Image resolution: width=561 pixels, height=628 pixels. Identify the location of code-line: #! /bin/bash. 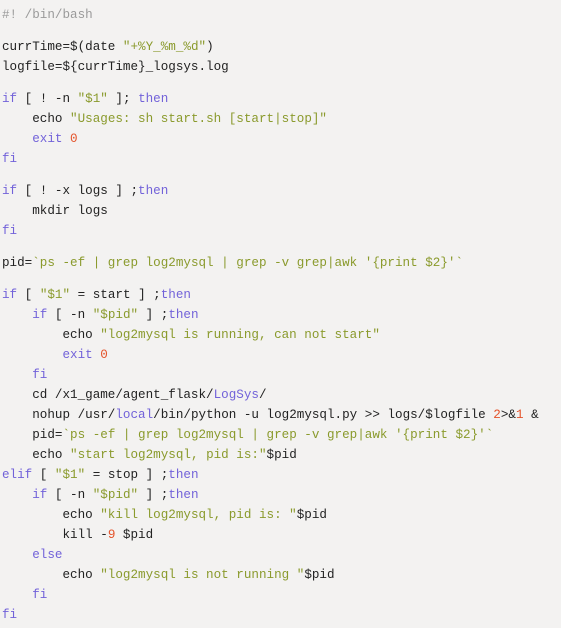
(281, 15).